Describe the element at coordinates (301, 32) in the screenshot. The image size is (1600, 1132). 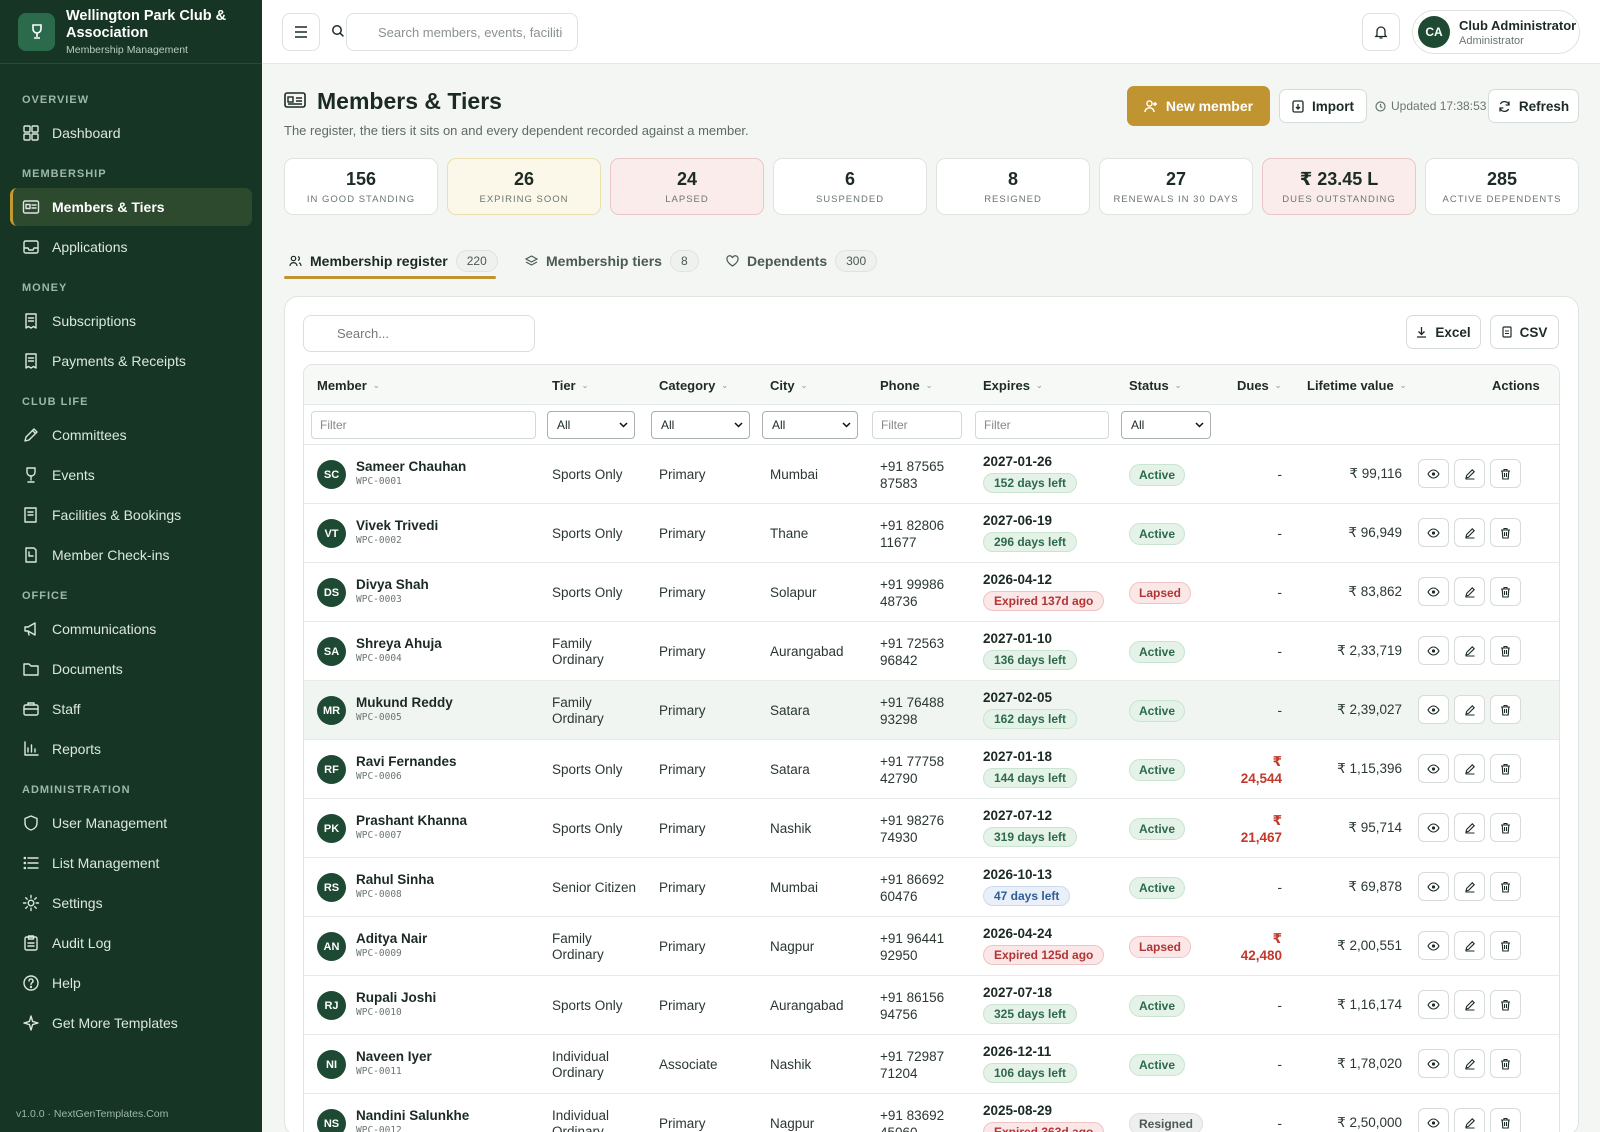
I see `menu-toggle-button` at that location.